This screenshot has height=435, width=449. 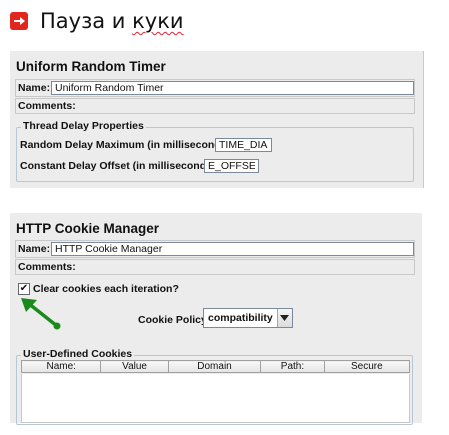 I want to click on constant-delay-offset-field, so click(x=231, y=166).